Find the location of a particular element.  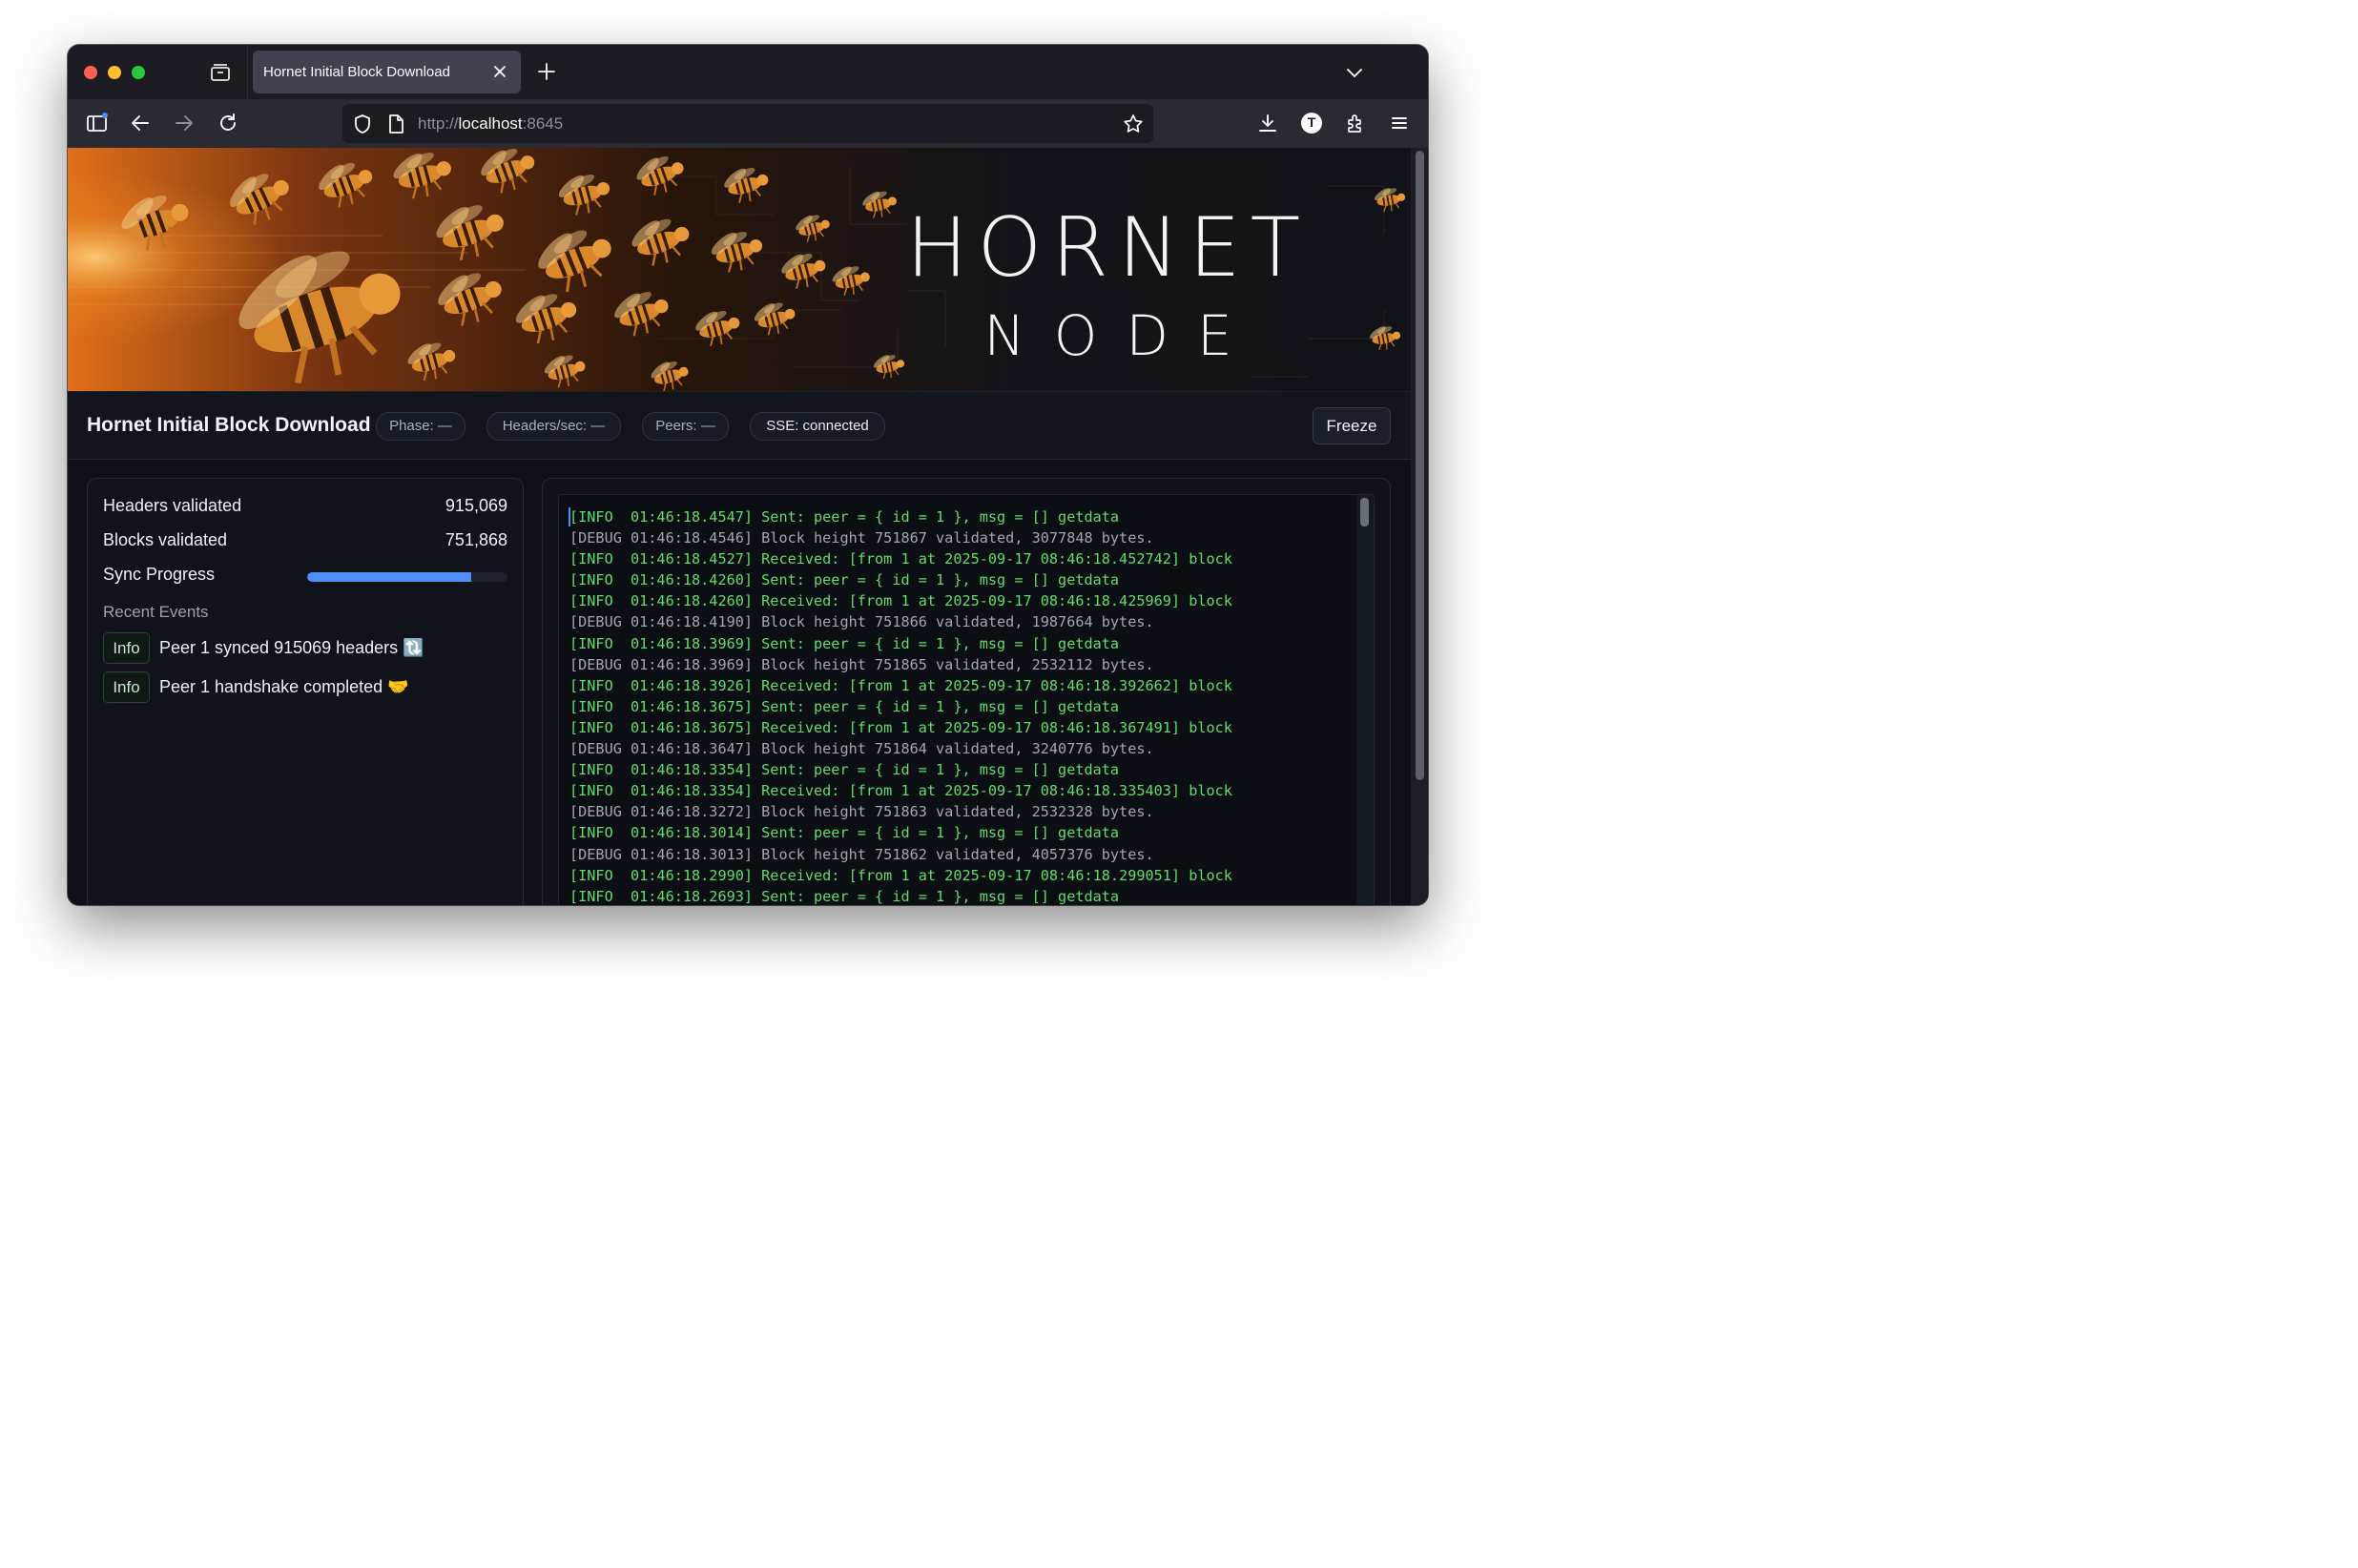

headers-validated-value: 915,069 is located at coordinates (476, 505).